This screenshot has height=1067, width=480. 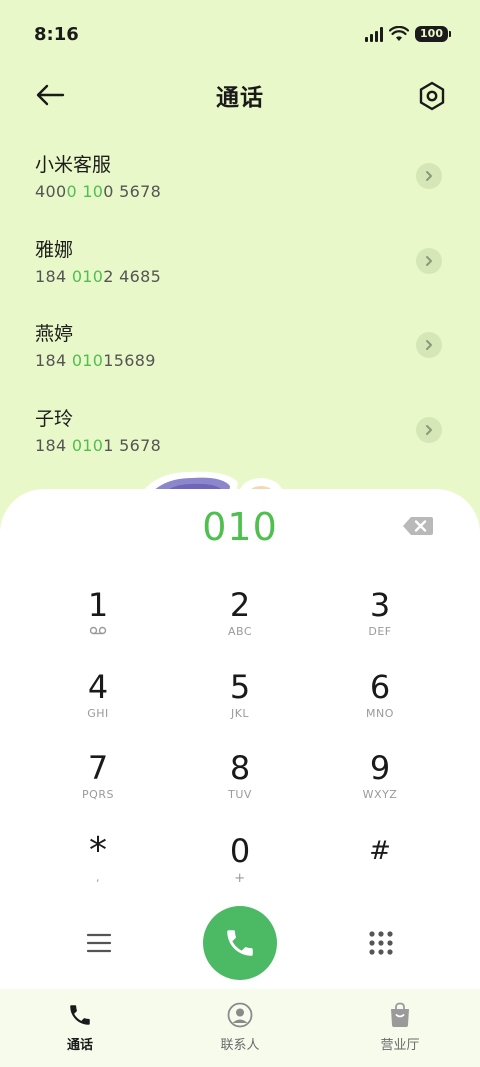 I want to click on contact-name: 燕婷, so click(x=54, y=334).